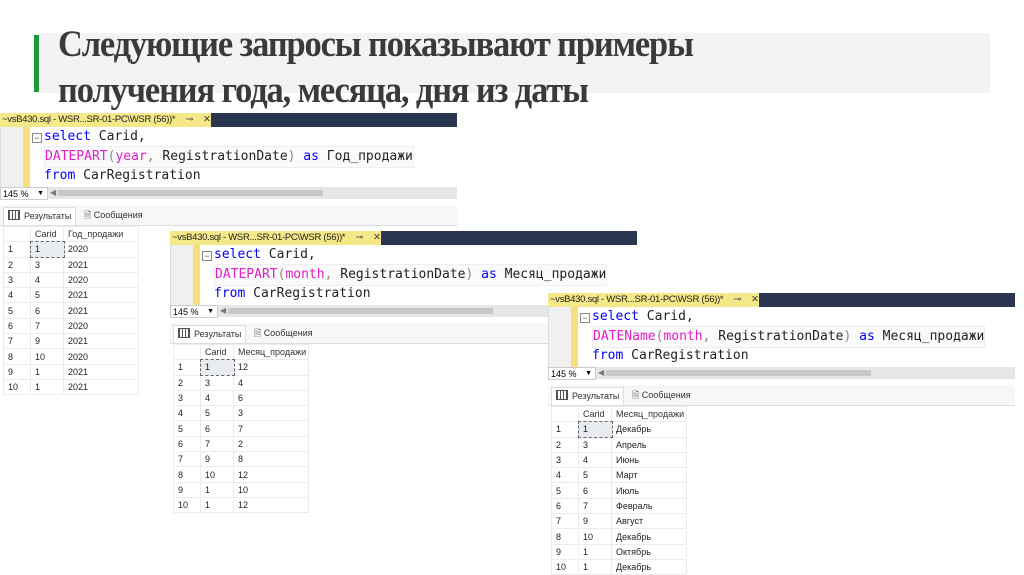 The height and width of the screenshot is (575, 1024). Describe the element at coordinates (565, 414) in the screenshot. I see `column-header` at that location.